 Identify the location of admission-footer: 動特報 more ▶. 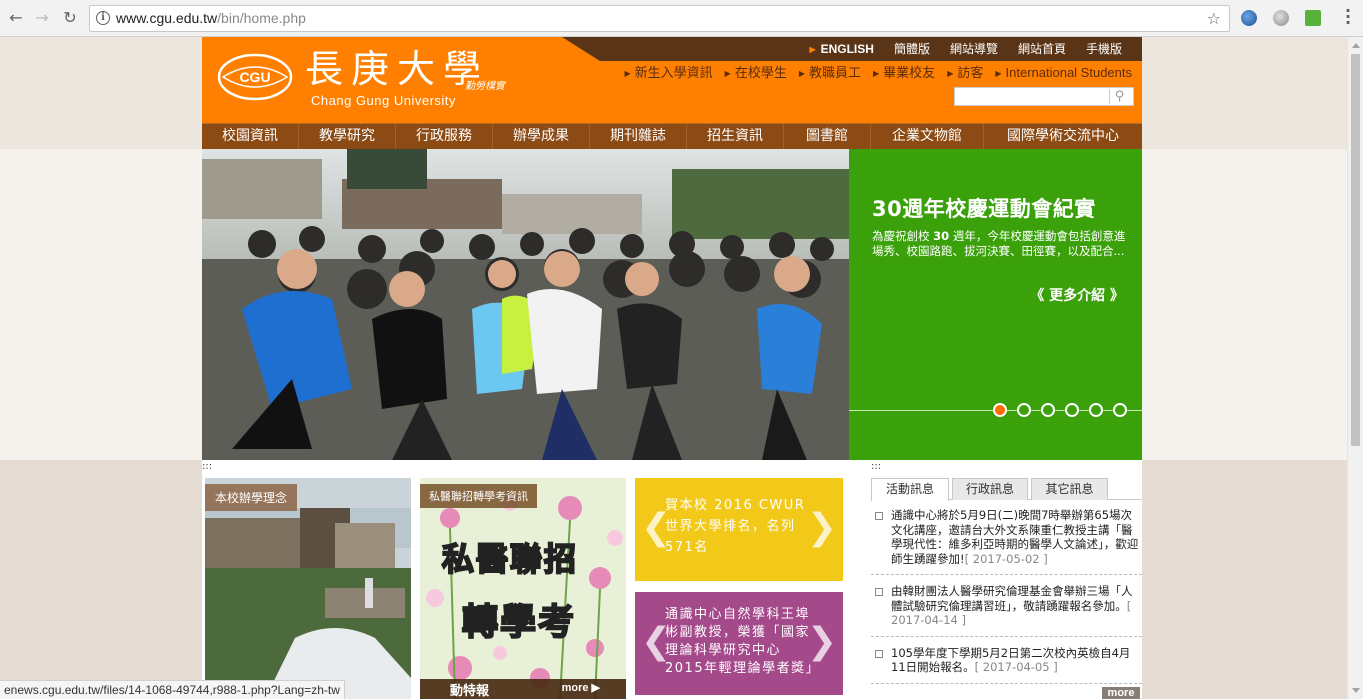
(523, 689).